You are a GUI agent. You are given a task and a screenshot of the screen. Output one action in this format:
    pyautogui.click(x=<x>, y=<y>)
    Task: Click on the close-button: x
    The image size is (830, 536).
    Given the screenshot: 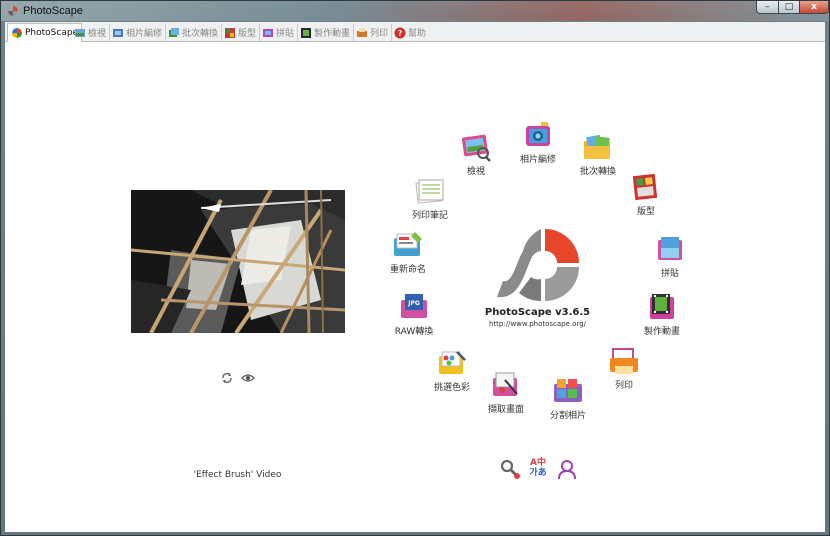 What is the action you would take?
    pyautogui.click(x=814, y=7)
    